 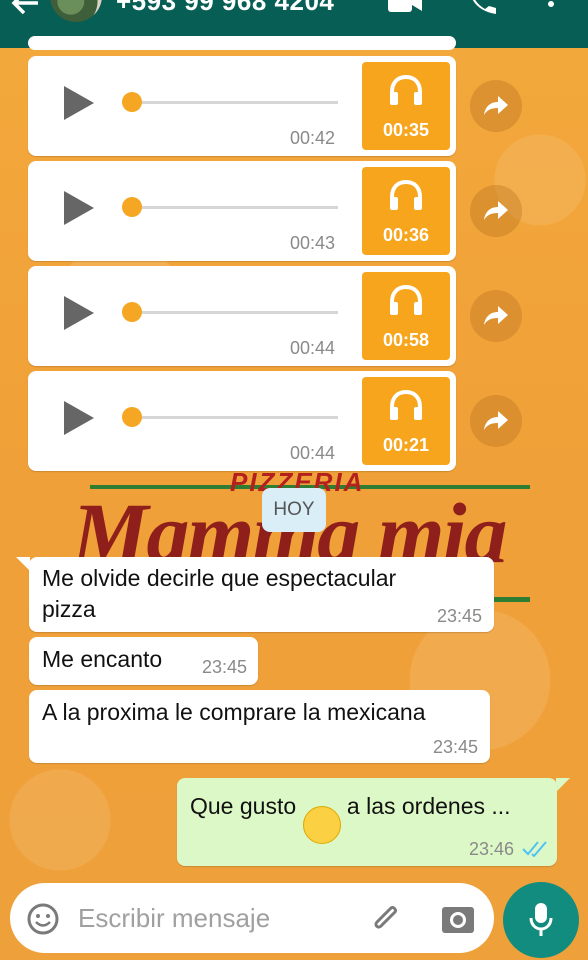 What do you see at coordinates (313, 138) in the screenshot?
I see `audio-timestamp: 00:42` at bounding box center [313, 138].